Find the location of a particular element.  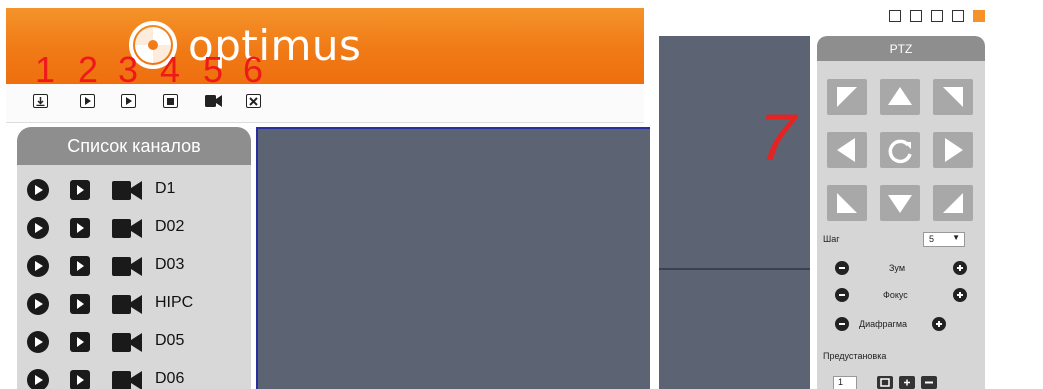

arrow-up-right-icon is located at coordinates (953, 97).